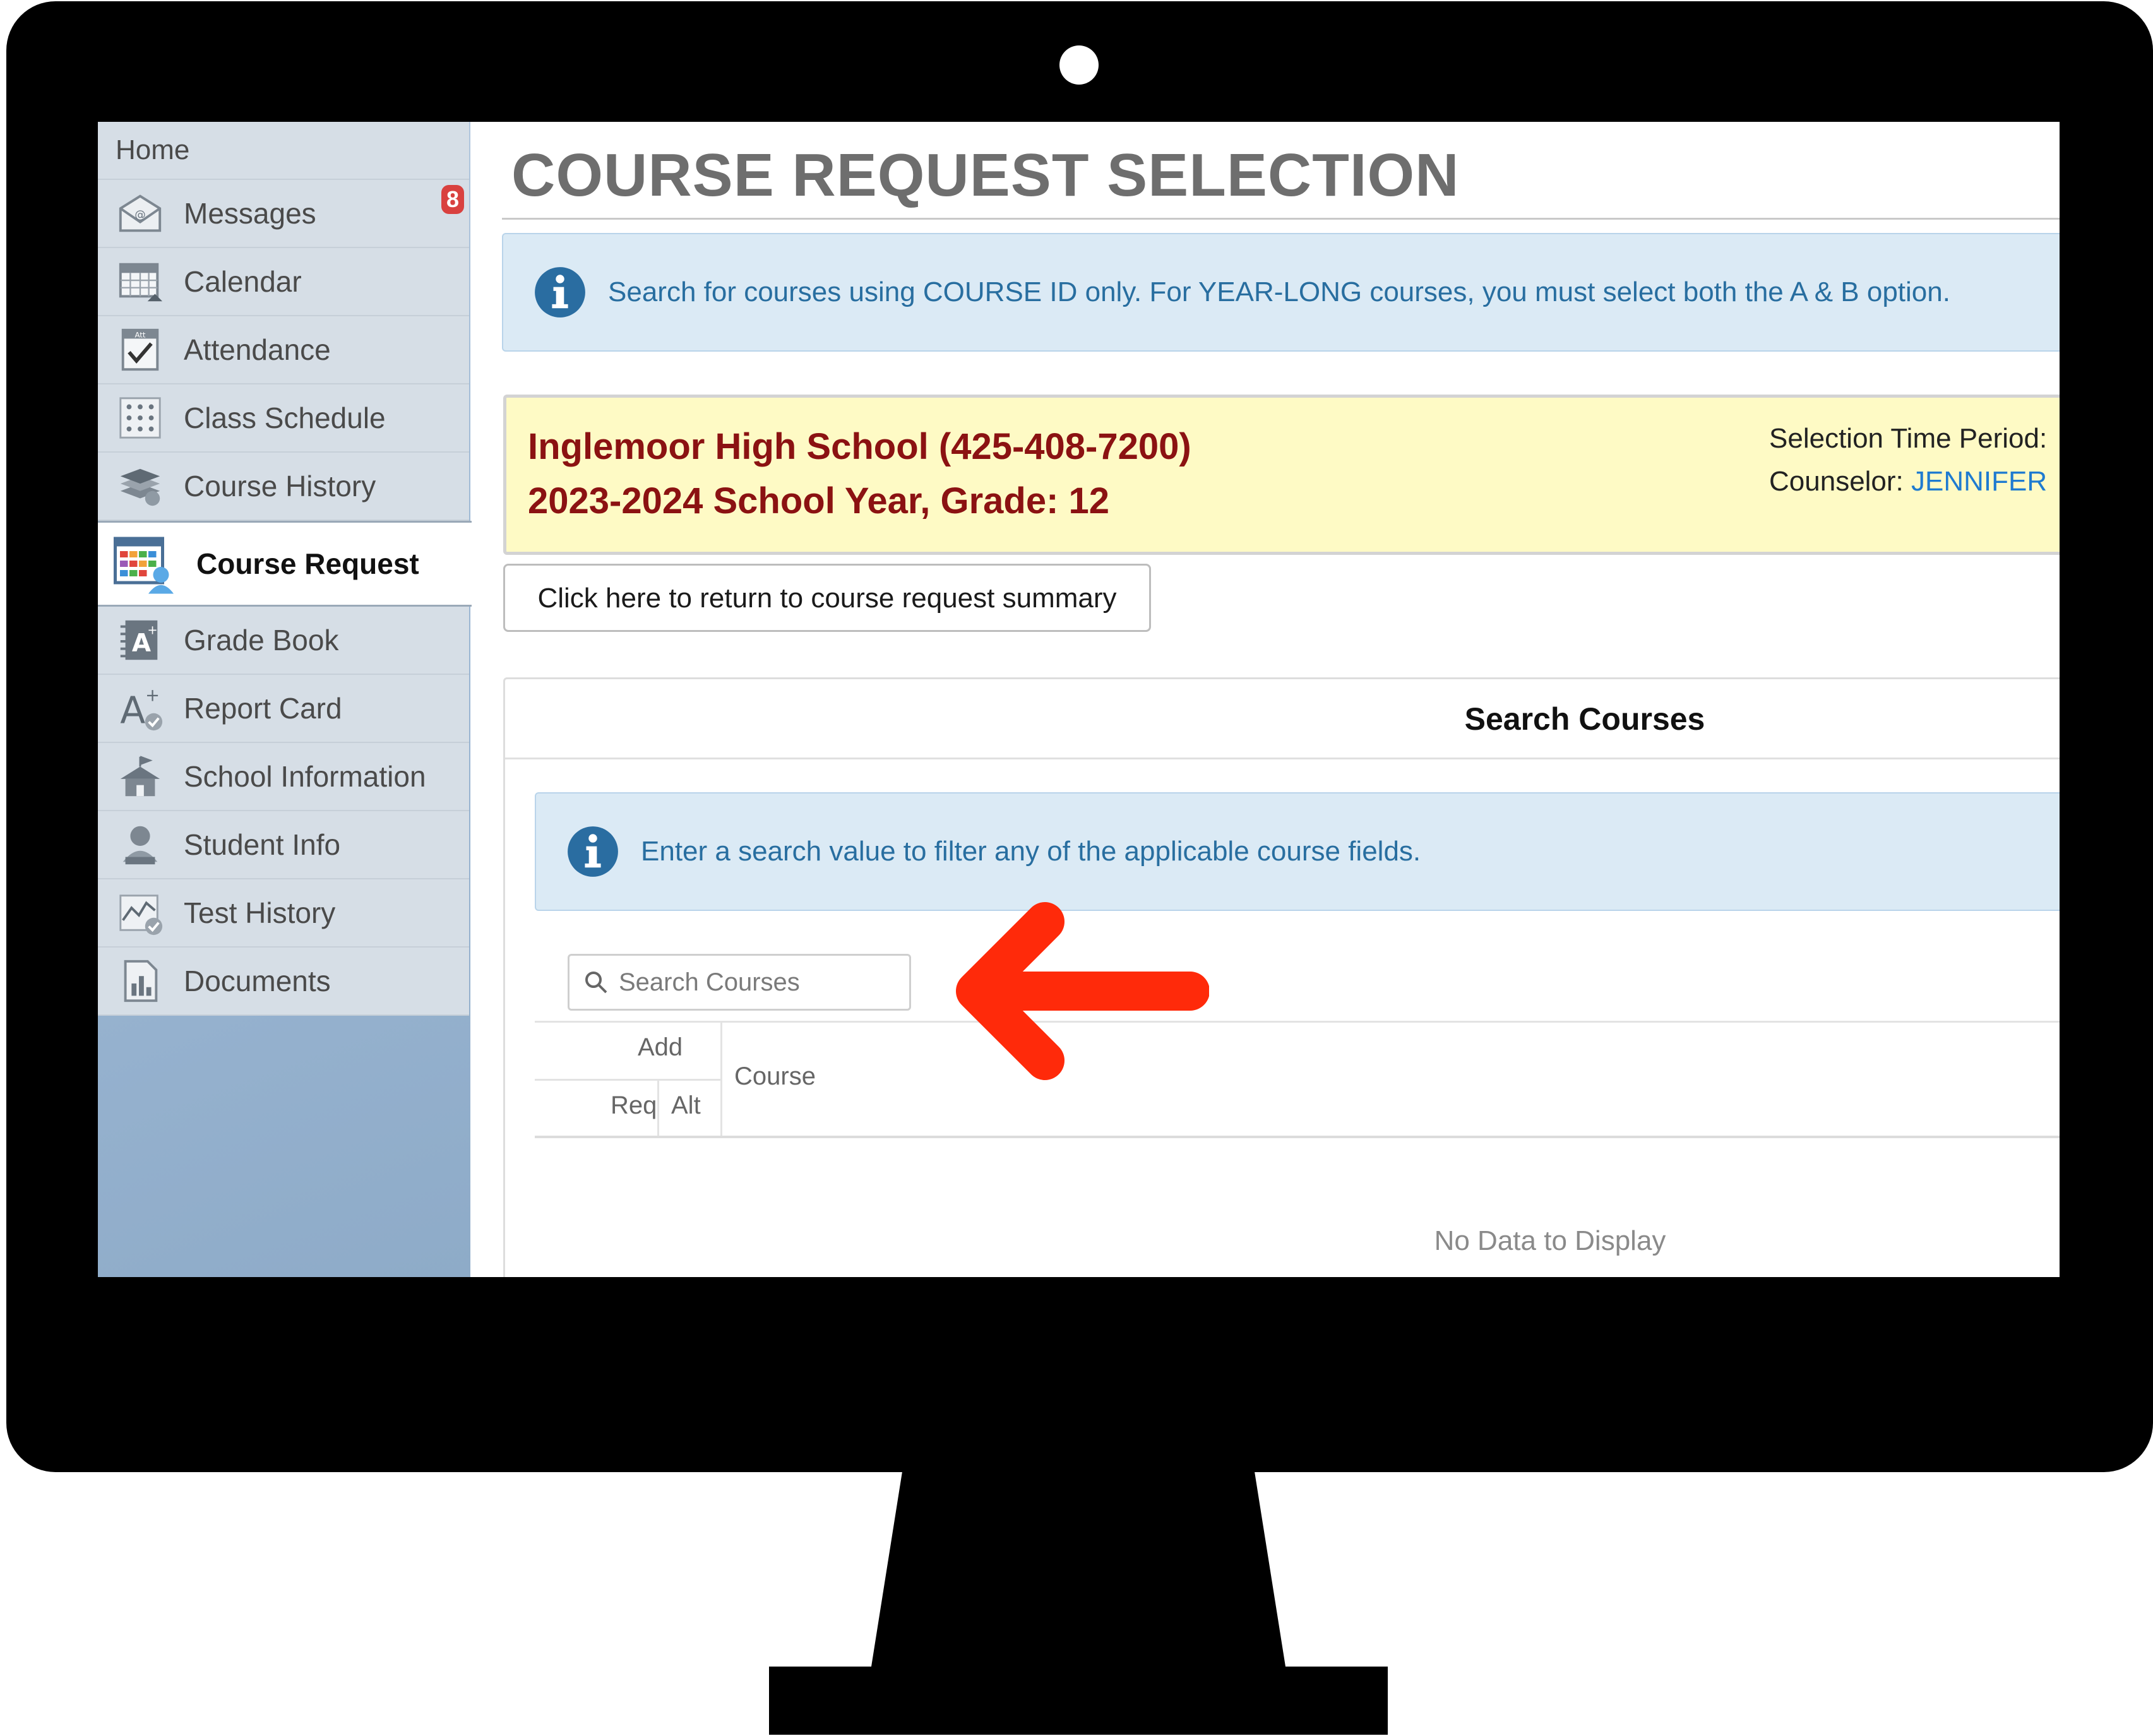 This screenshot has height=1736, width=2153. I want to click on column-header-req: Req, so click(634, 1105).